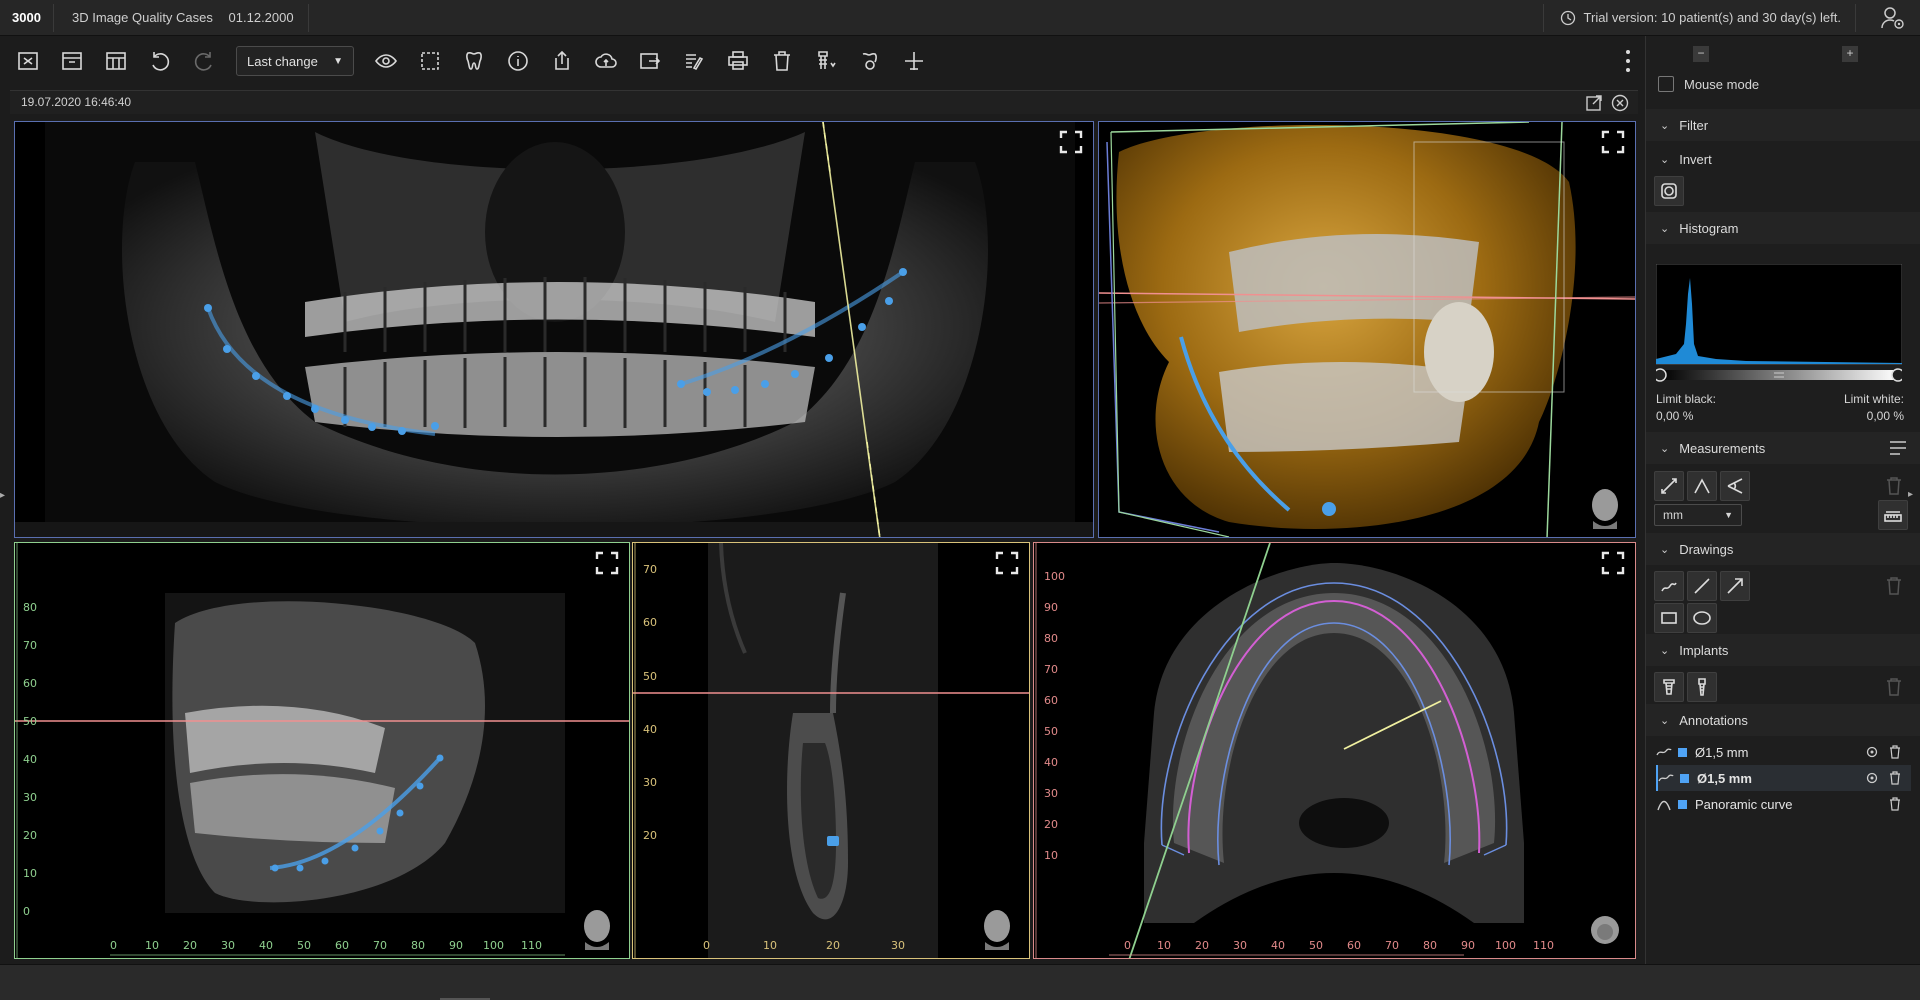 This screenshot has height=1000, width=1920. I want to click on view-icon, so click(386, 61).